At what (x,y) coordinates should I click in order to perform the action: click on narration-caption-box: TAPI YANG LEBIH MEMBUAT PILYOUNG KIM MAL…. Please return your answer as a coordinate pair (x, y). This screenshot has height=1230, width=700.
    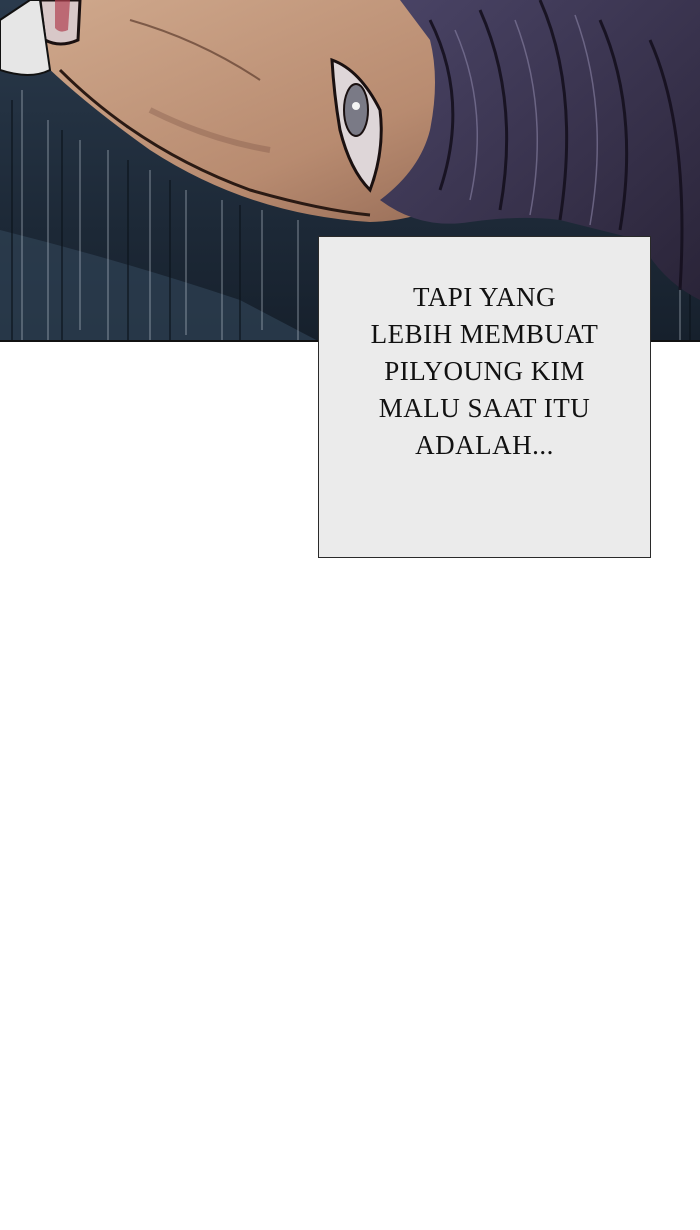
    Looking at the image, I should click on (484, 397).